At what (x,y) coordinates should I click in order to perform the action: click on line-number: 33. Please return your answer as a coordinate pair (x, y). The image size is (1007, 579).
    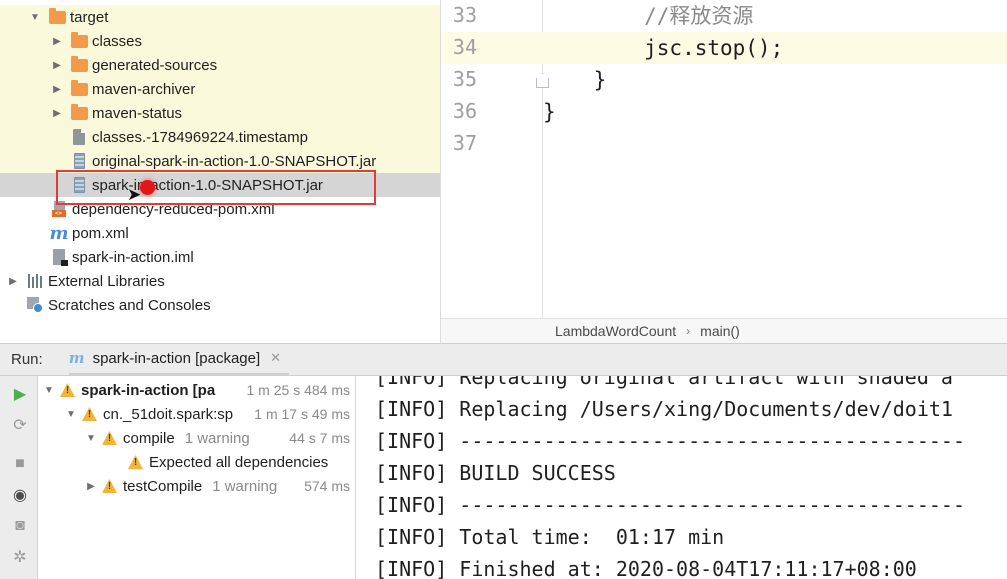
    Looking at the image, I should click on (464, 15).